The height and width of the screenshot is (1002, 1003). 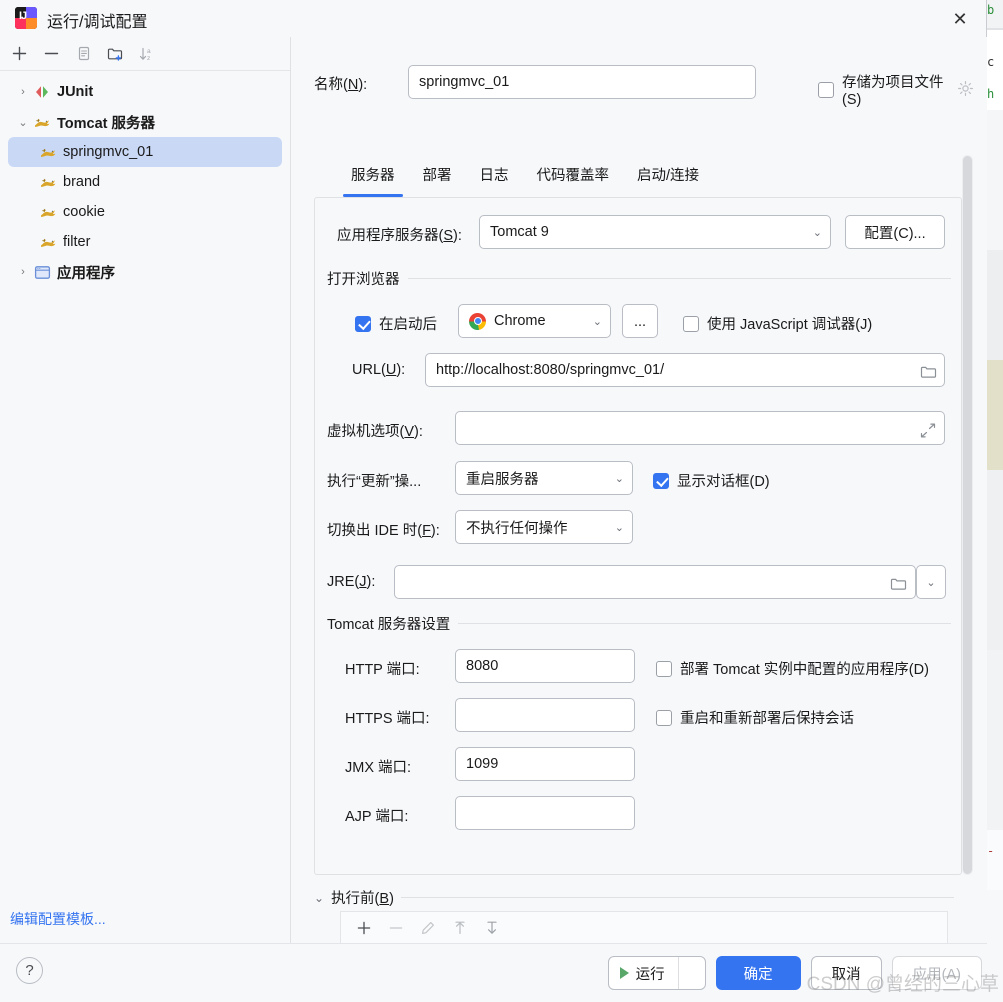 What do you see at coordinates (582, 82) in the screenshot?
I see `name-input` at bounding box center [582, 82].